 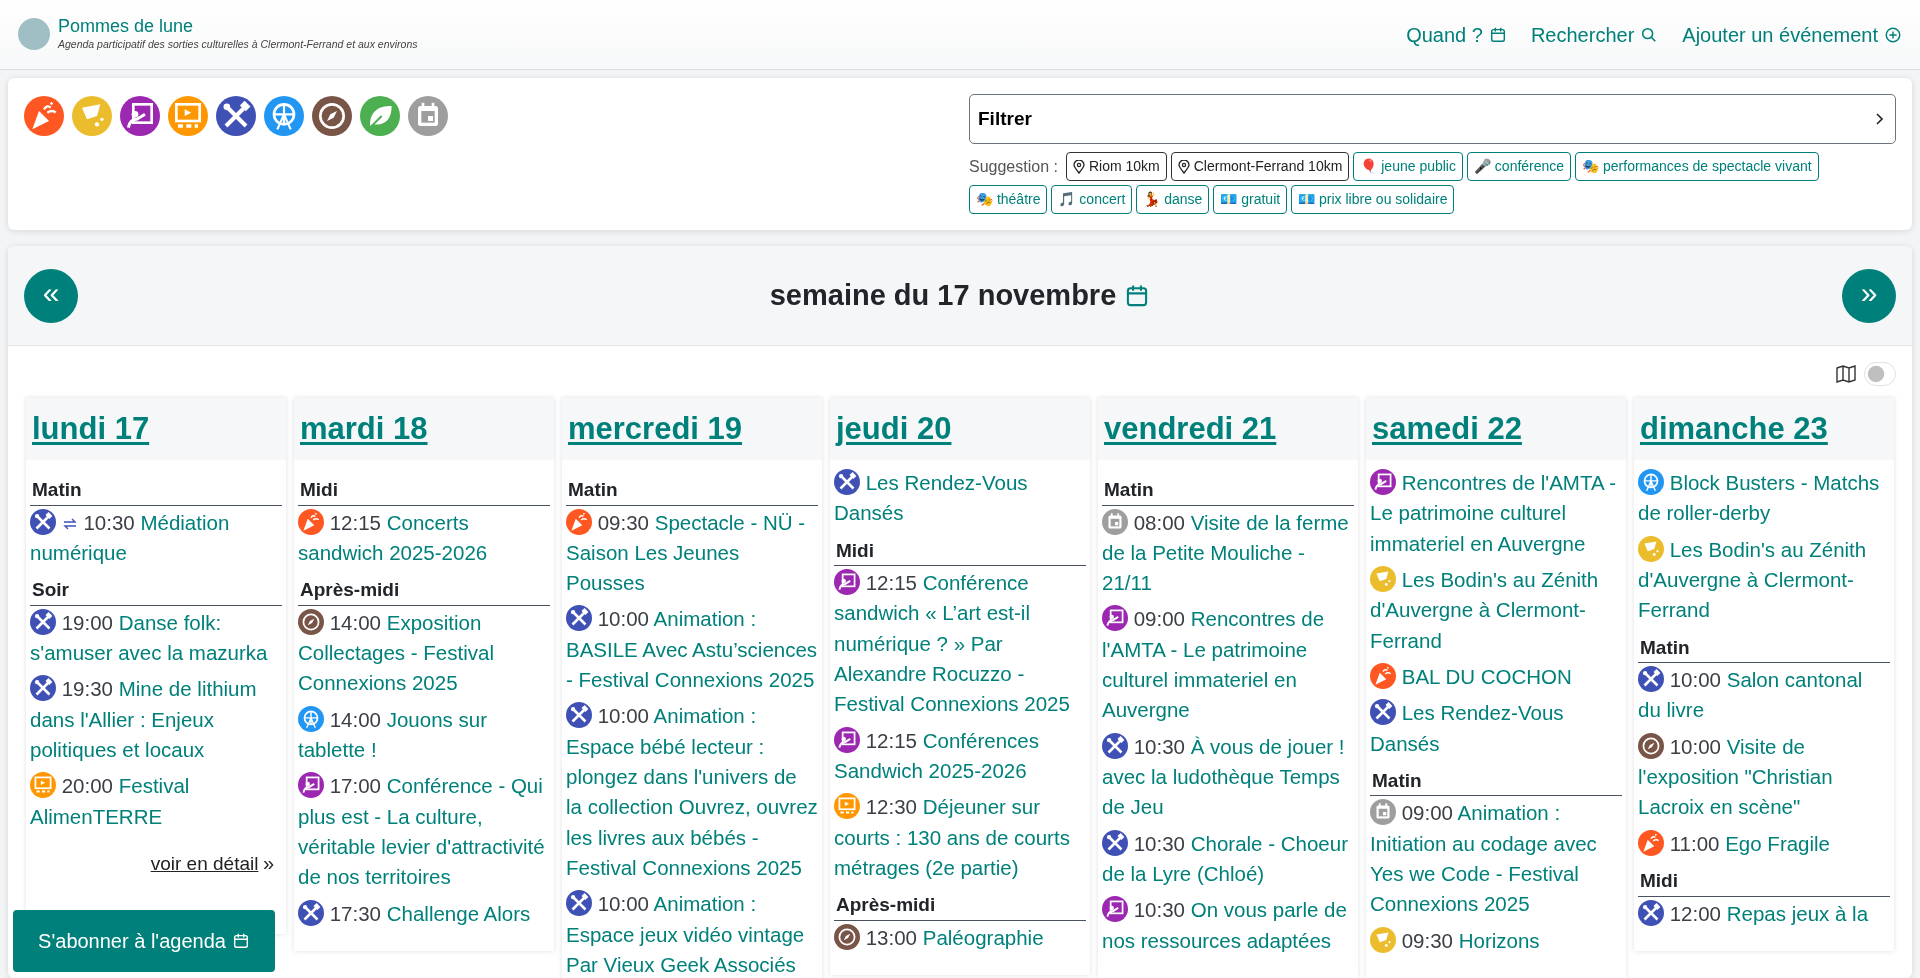 What do you see at coordinates (424, 832) in the screenshot?
I see `event-link: 17:00 Conférence - Qui plus est - La culture, véritable levier d'attractivité de nos territoires` at bounding box center [424, 832].